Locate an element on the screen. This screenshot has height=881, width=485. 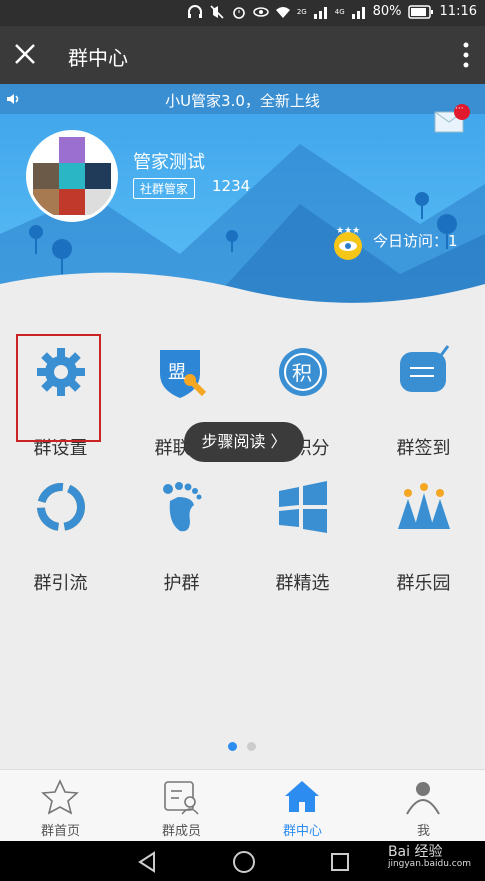
avatar-collage is located at coordinates (72, 176).